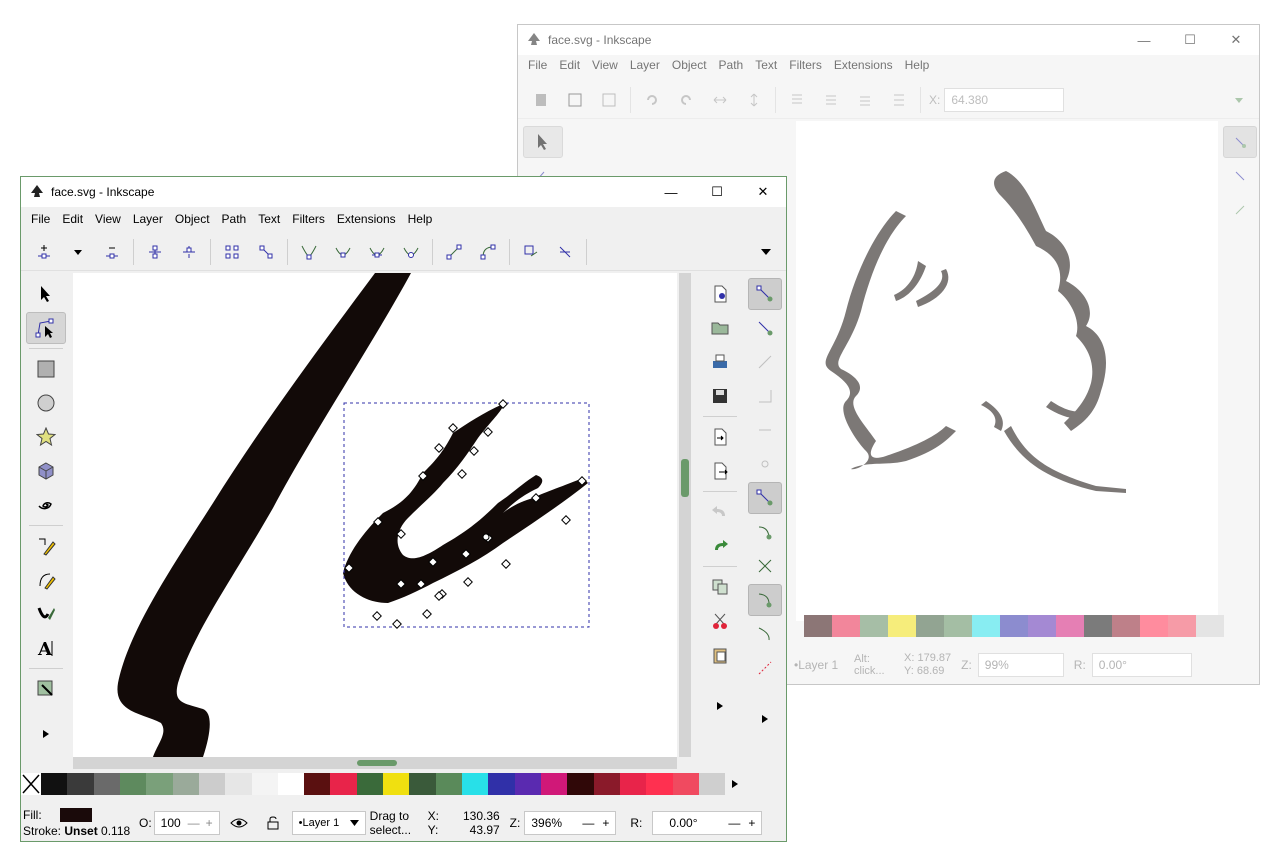 This screenshot has width=1286, height=864. I want to click on export-button, so click(720, 471).